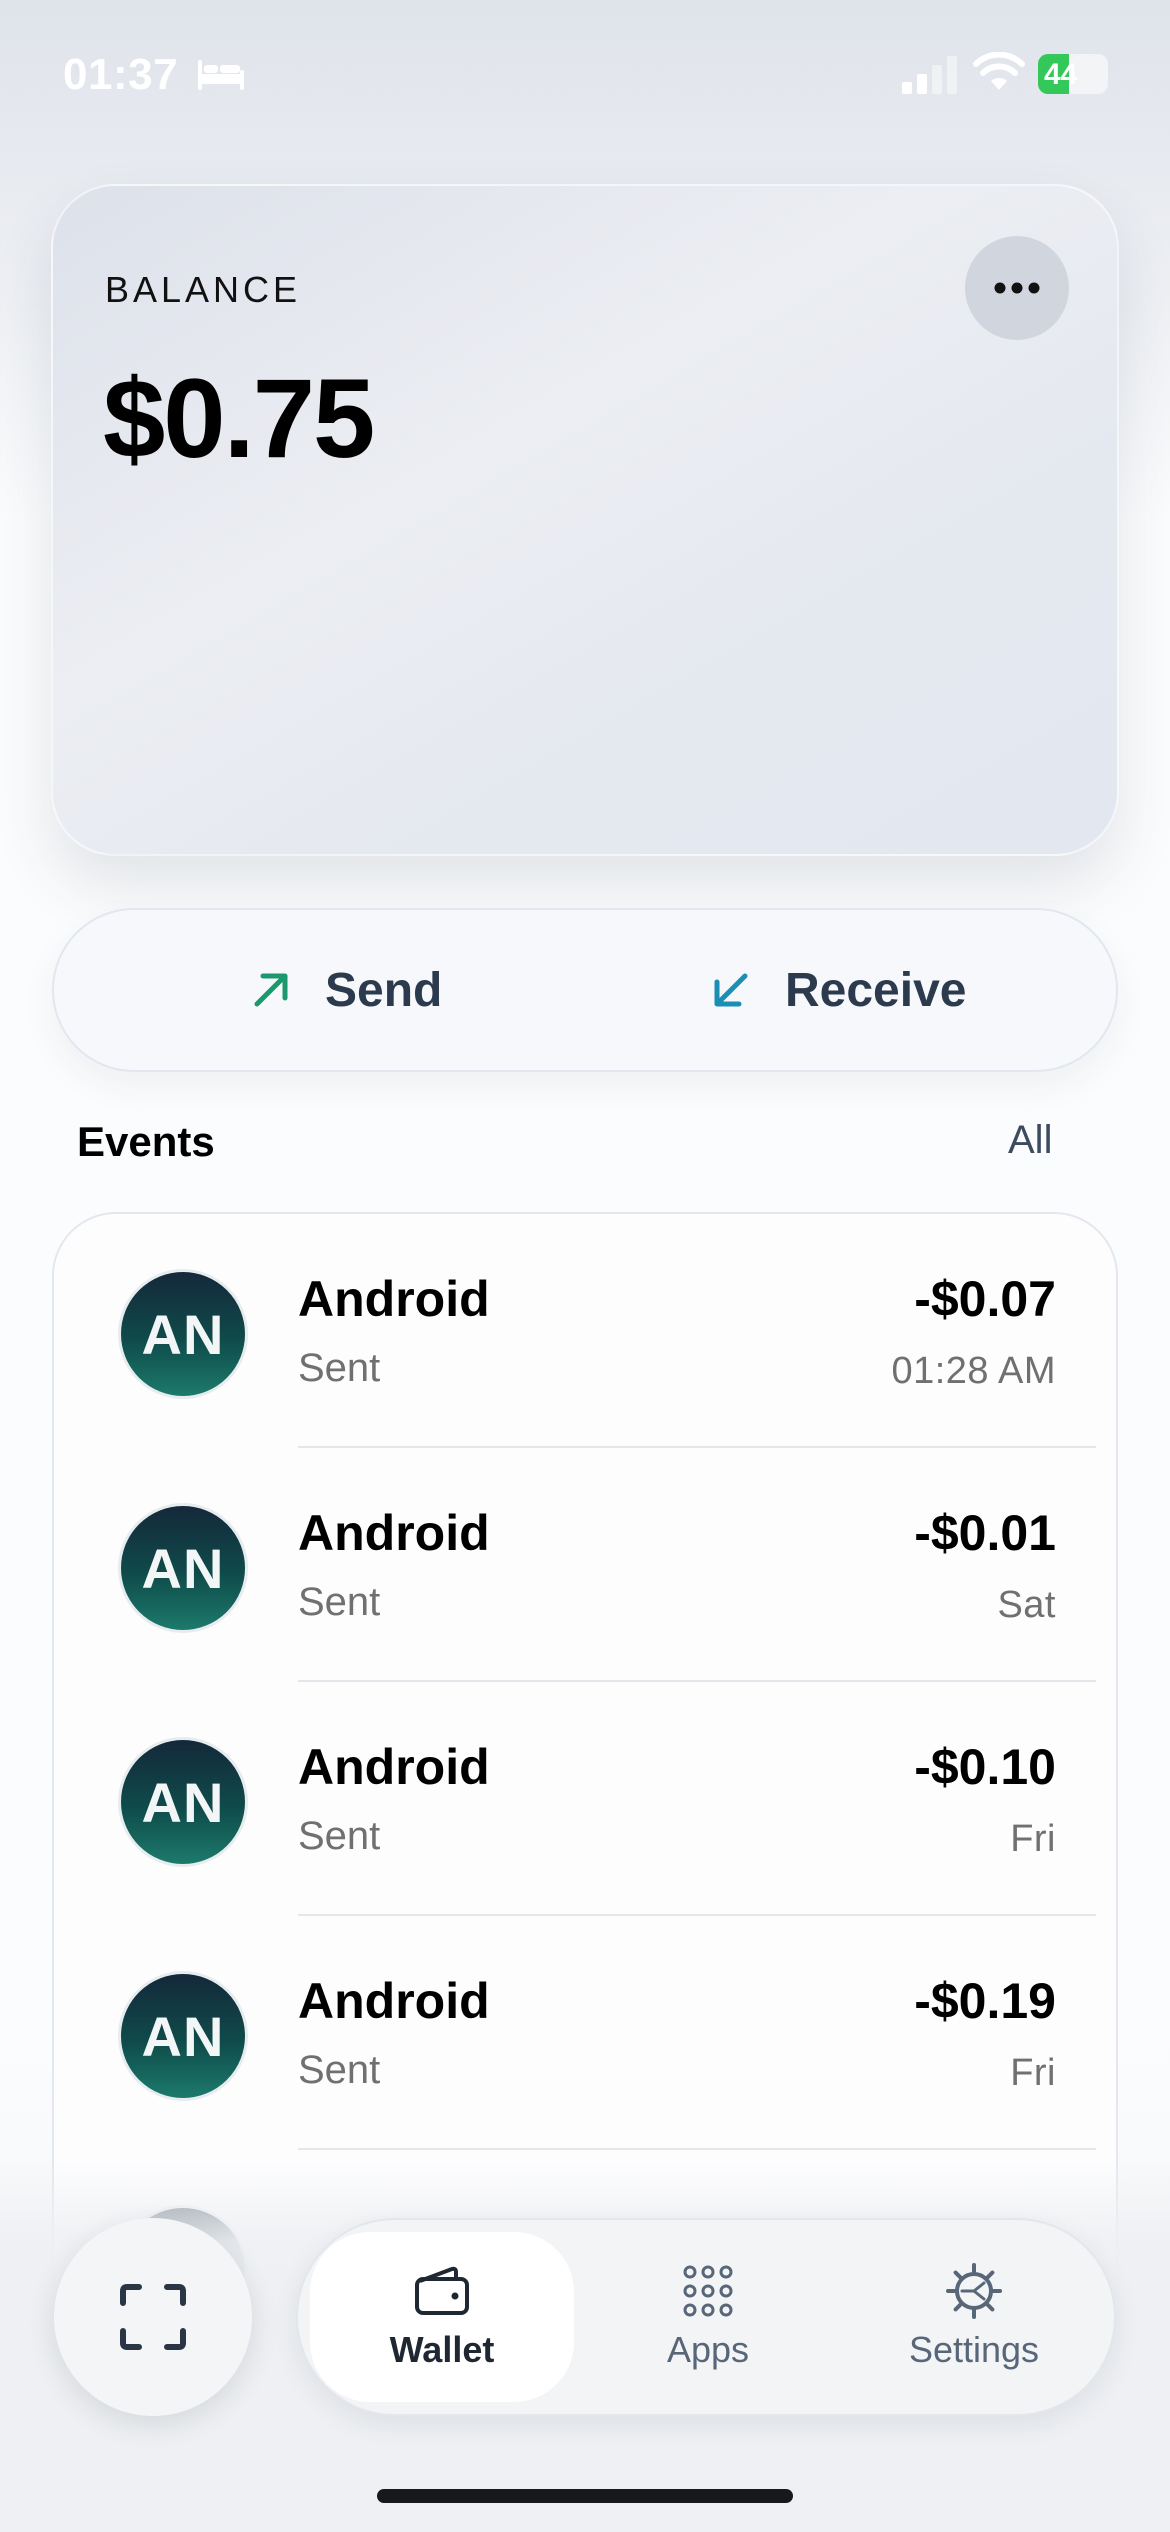 Image resolution: width=1170 pixels, height=2532 pixels. What do you see at coordinates (442, 2317) in the screenshot?
I see `tab-wallet: Wallet` at bounding box center [442, 2317].